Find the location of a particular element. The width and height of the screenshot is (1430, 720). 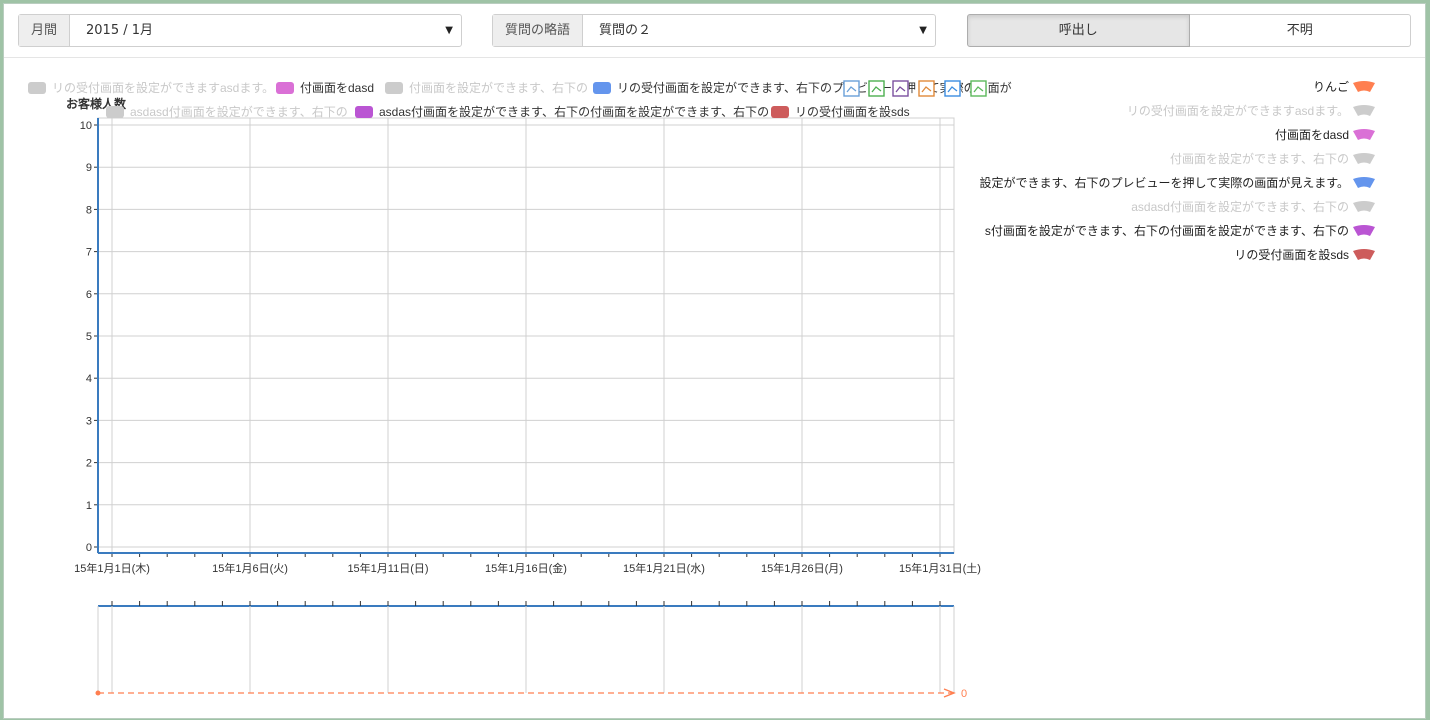

legend-item-label: 付画面を設定ができます、右下の is located at coordinates (498, 87).